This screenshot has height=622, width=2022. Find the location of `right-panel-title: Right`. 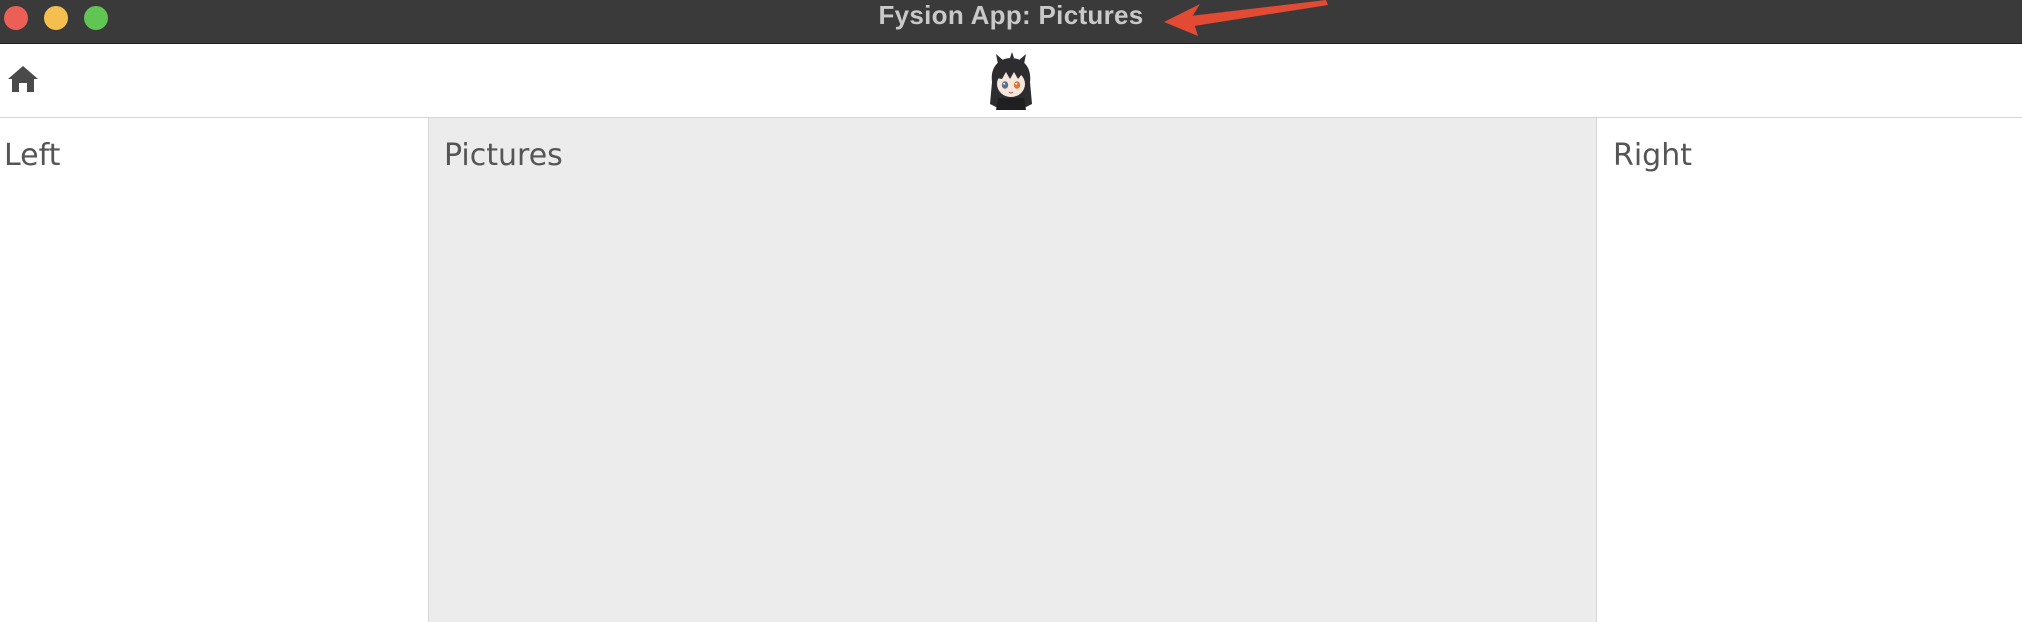

right-panel-title: Right is located at coordinates (1652, 155).